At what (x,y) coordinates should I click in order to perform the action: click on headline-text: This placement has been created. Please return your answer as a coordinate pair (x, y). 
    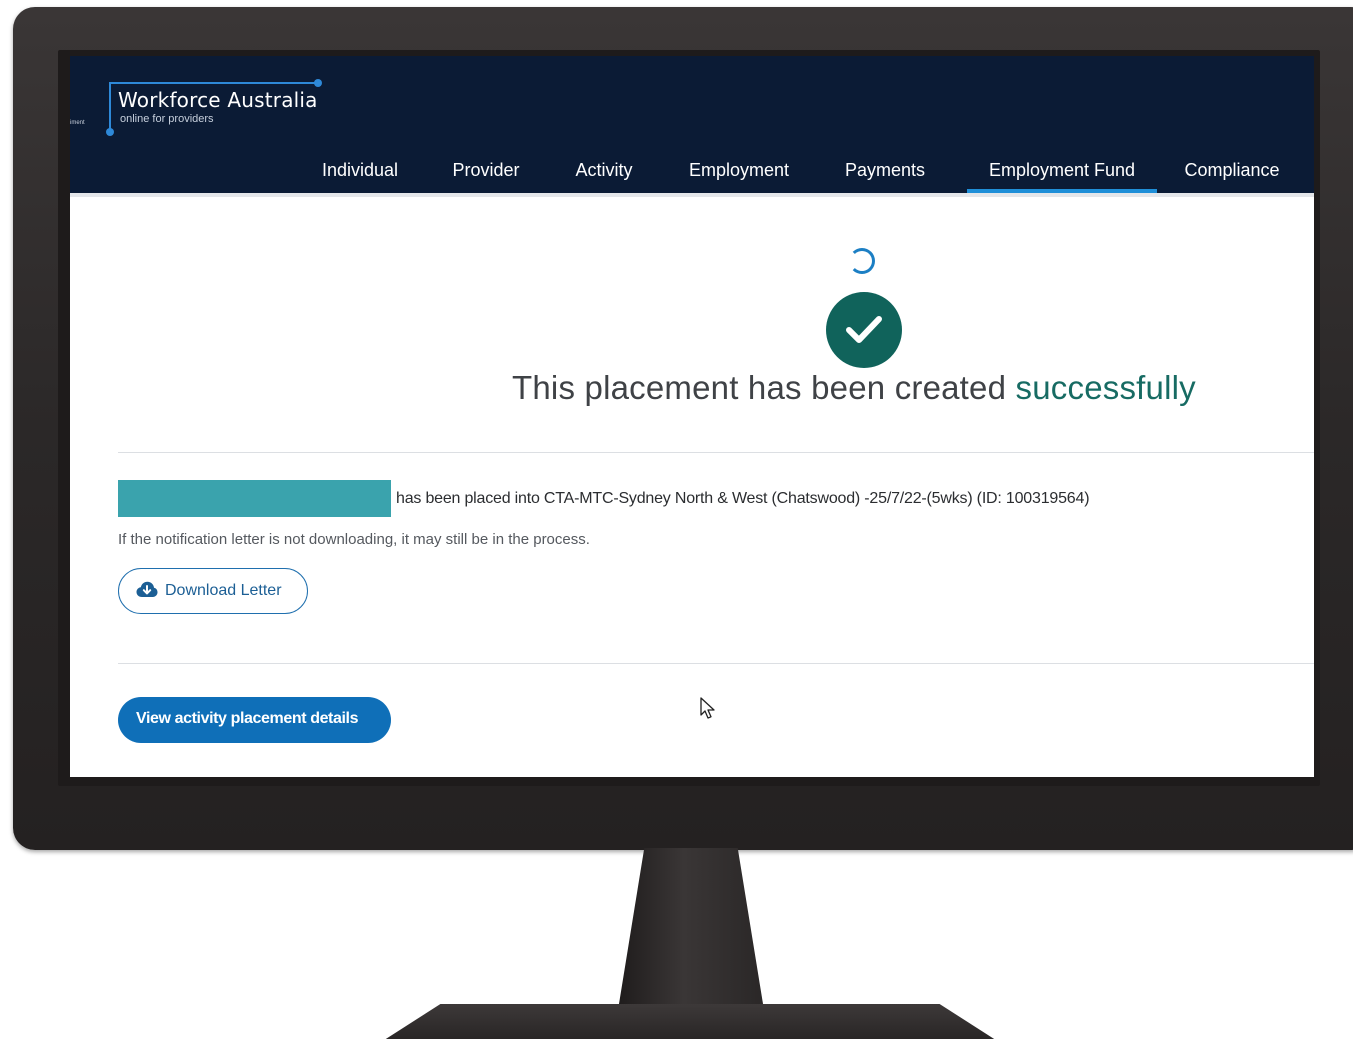
    Looking at the image, I should click on (759, 387).